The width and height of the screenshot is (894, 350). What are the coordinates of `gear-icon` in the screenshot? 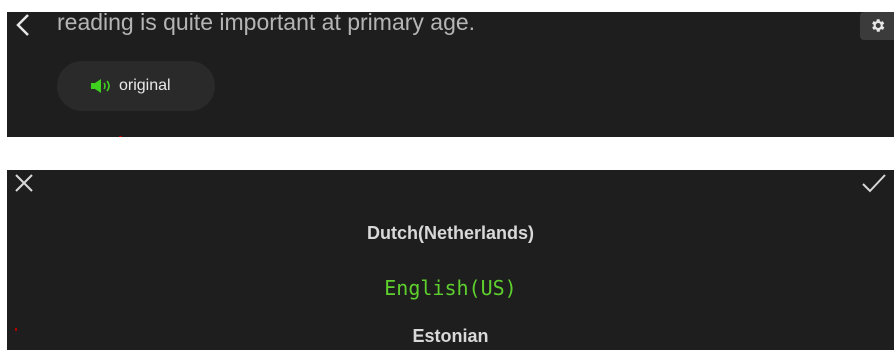 It's located at (878, 25).